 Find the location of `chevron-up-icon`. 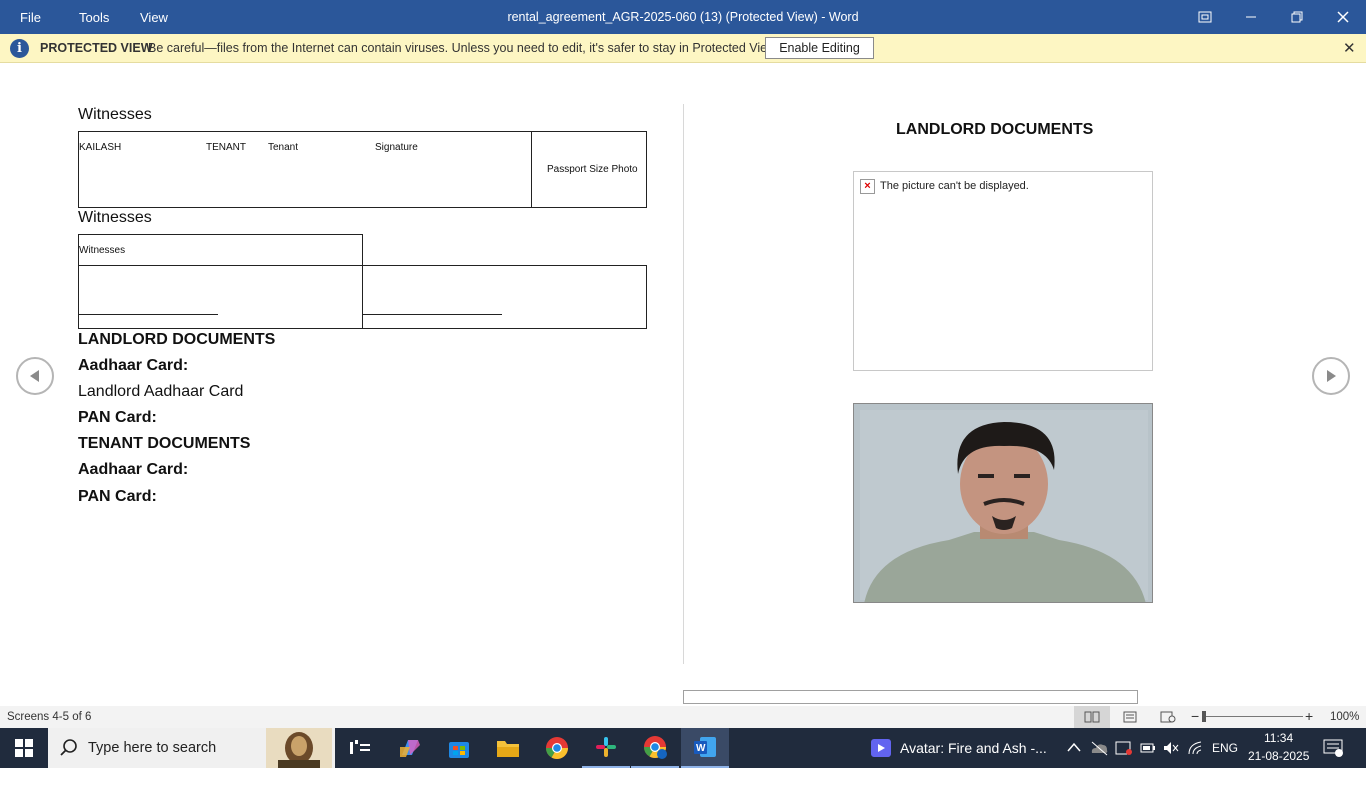

chevron-up-icon is located at coordinates (1074, 747).